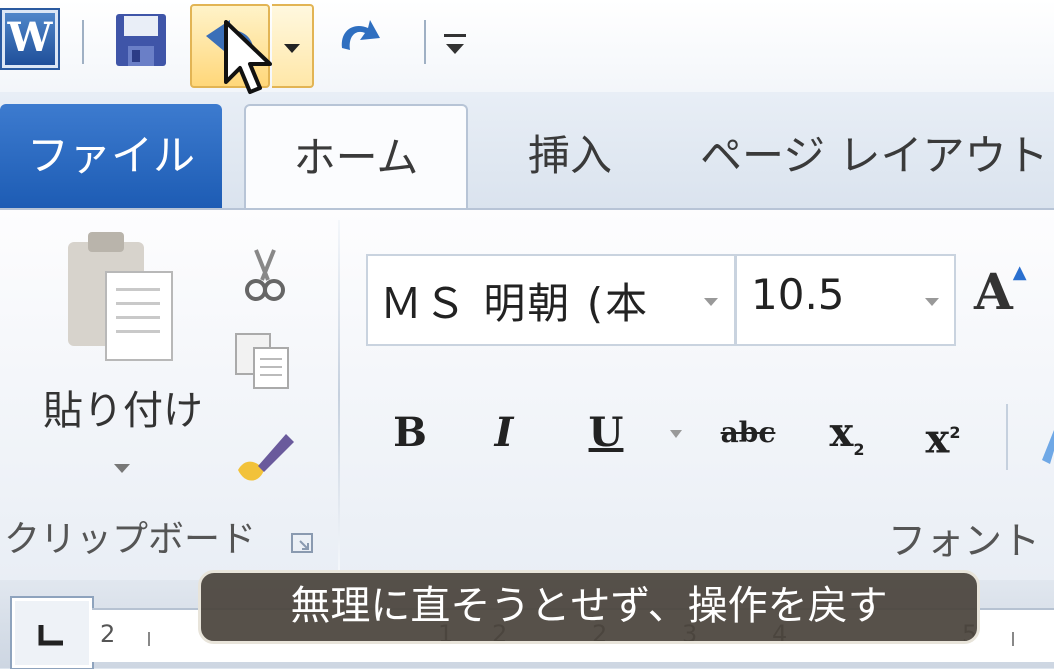 Image resolution: width=1054 pixels, height=669 pixels. I want to click on superscript-button: x2, so click(943, 433).